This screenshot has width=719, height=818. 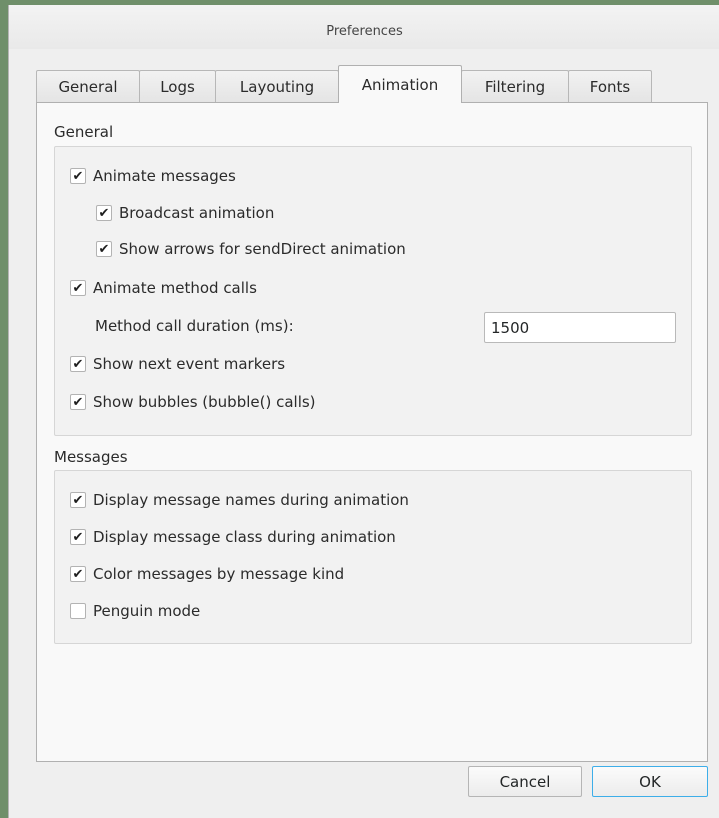 I want to click on penguin-mode-option: Penguin mode, so click(x=135, y=611).